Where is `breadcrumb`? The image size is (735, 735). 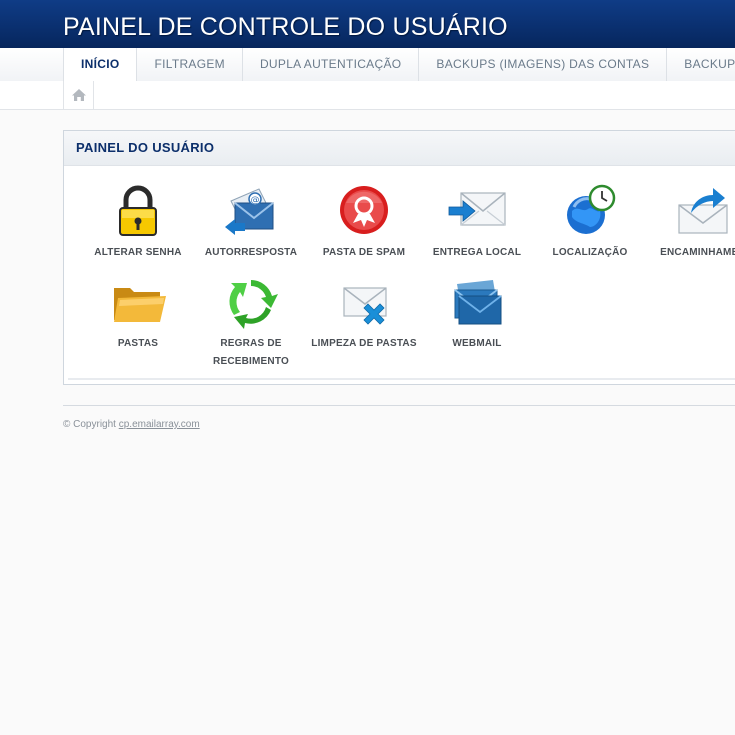
breadcrumb is located at coordinates (367, 95).